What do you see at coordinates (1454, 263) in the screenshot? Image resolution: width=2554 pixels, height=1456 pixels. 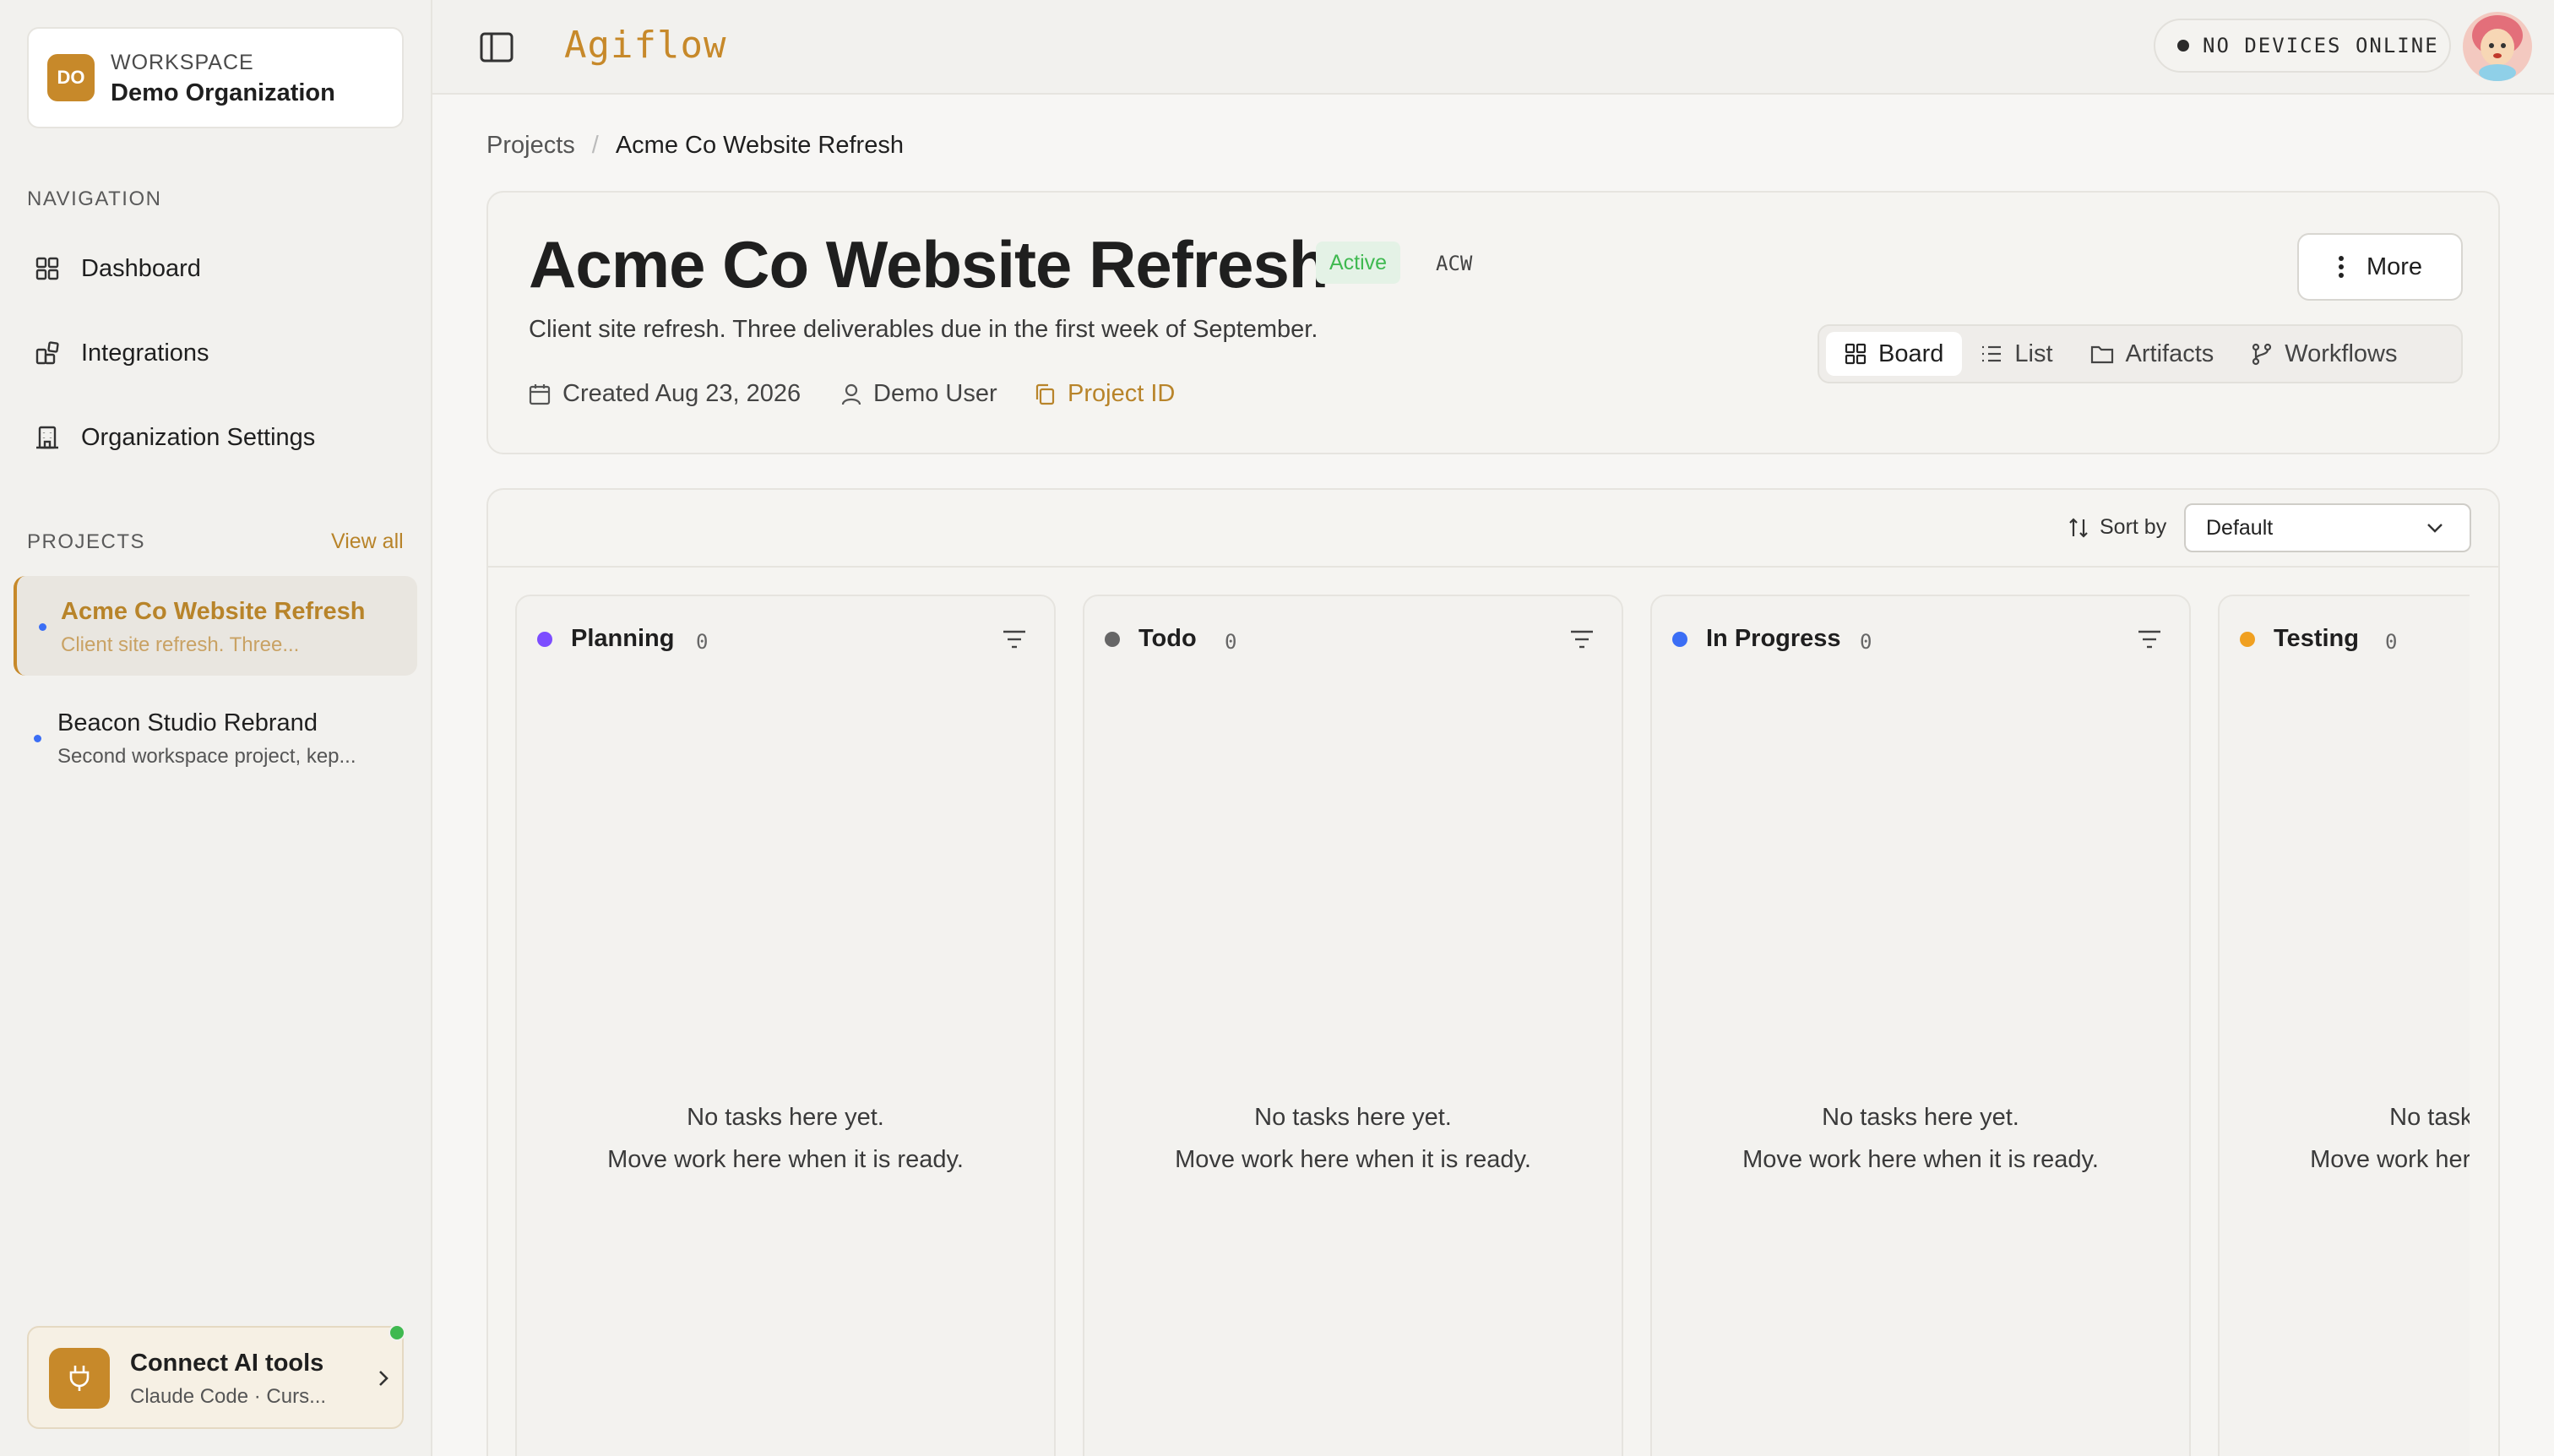 I see `project-key: ACW` at bounding box center [1454, 263].